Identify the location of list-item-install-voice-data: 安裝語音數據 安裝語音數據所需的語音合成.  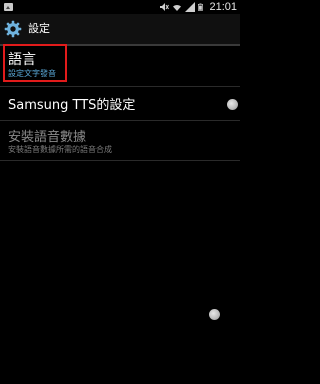
(120, 141).